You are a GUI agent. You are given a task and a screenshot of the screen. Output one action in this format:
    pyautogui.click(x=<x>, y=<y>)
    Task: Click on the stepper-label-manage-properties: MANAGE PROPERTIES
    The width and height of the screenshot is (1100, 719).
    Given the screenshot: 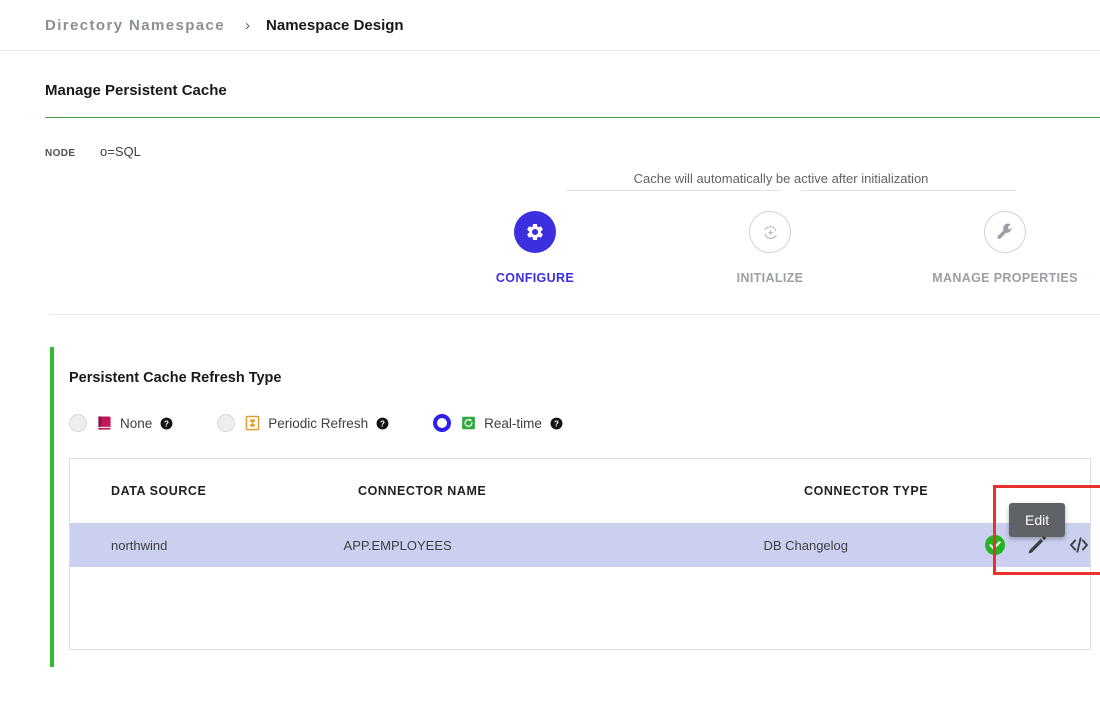 What is the action you would take?
    pyautogui.click(x=1005, y=278)
    